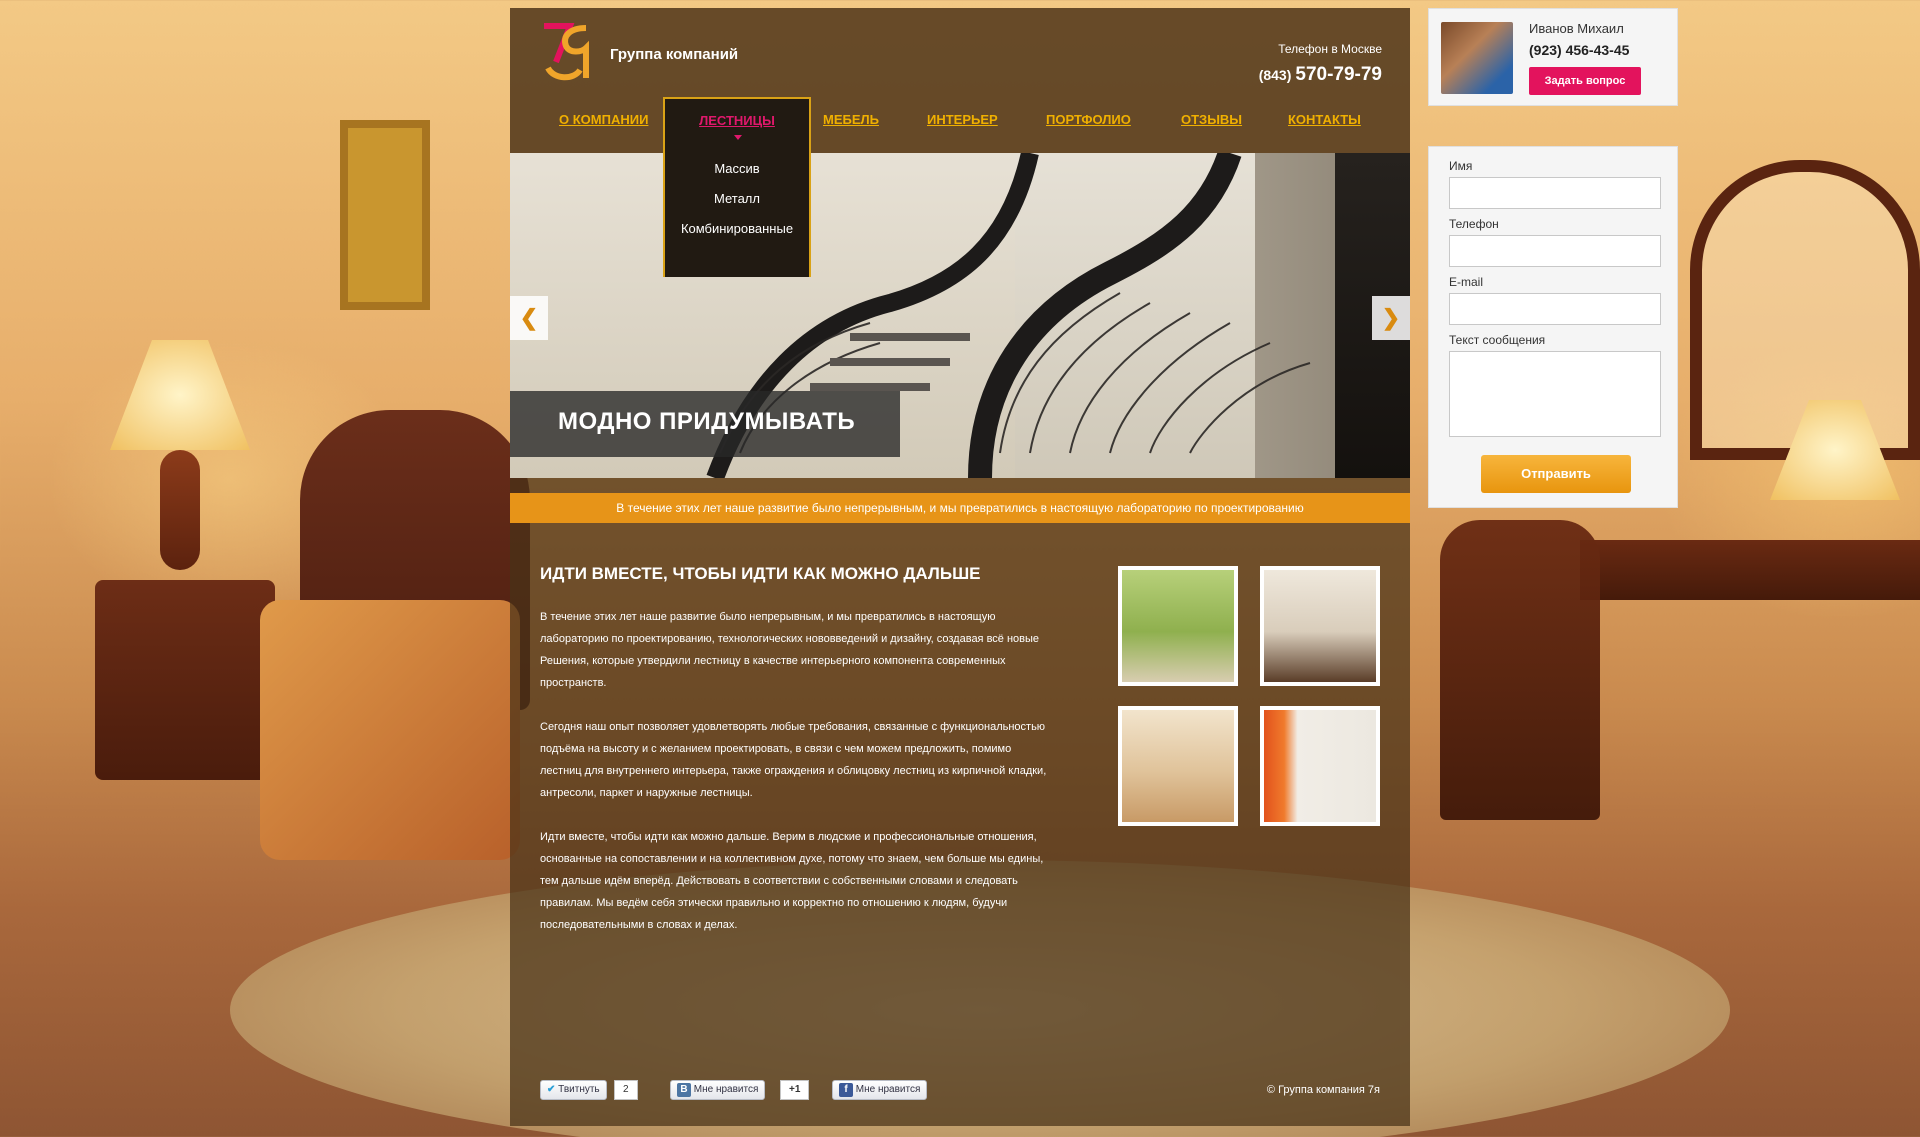 This screenshot has width=1920, height=1137. Describe the element at coordinates (1461, 166) in the screenshot. I see `name-label: Имя` at that location.